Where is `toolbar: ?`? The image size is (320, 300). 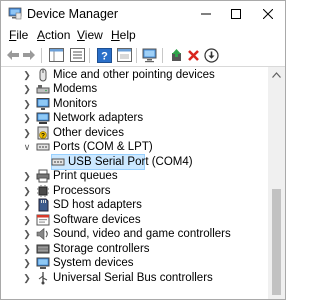
toolbar: ? is located at coordinates (143, 56).